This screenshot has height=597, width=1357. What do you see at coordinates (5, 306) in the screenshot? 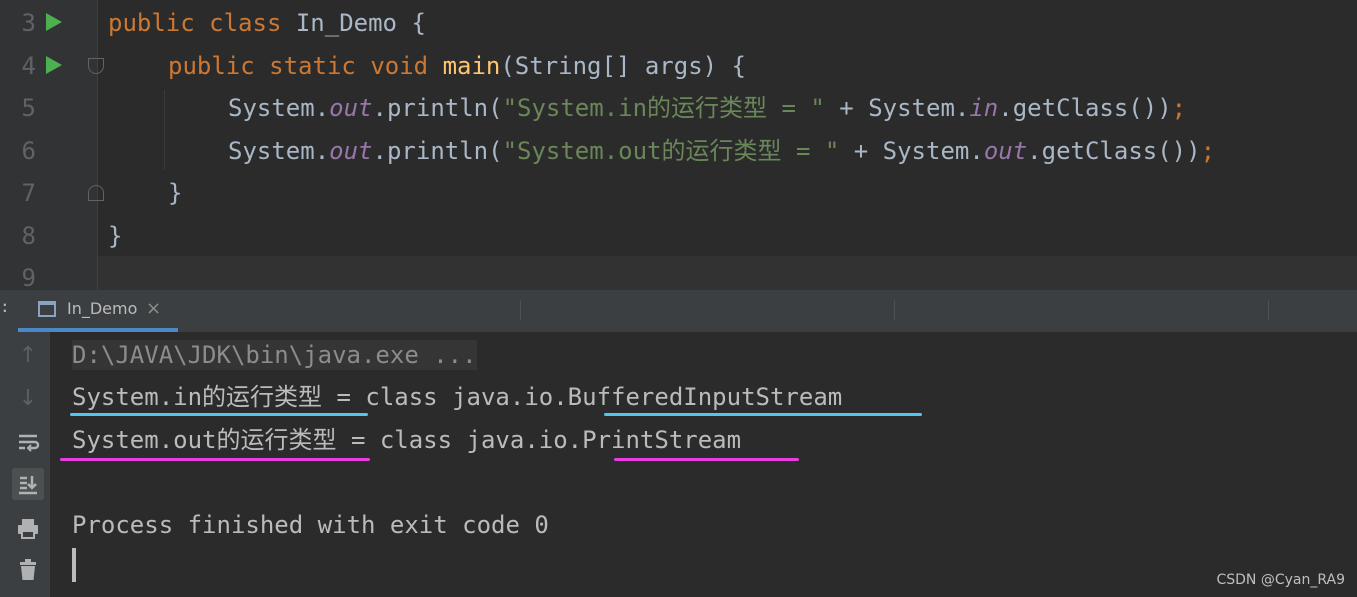
I see `header-menu-marker: :` at bounding box center [5, 306].